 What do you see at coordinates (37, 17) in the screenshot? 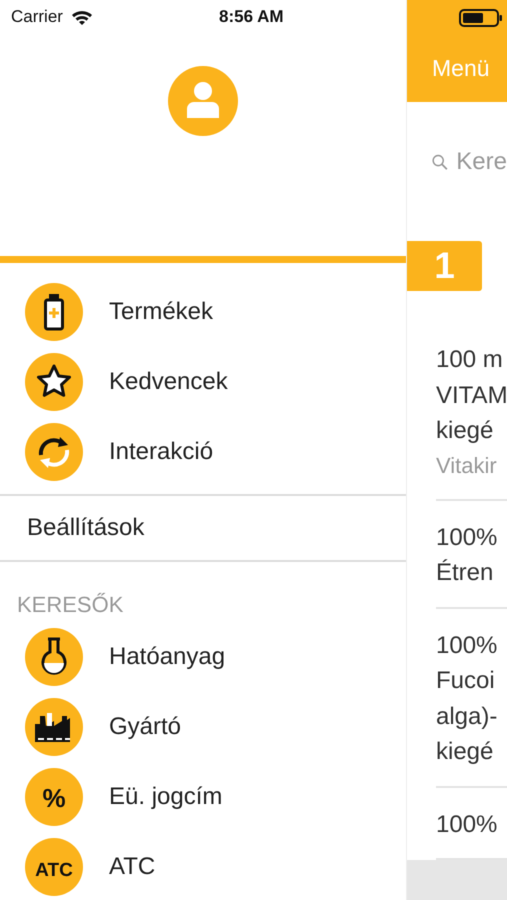
I see `carrier-label: Carrier` at bounding box center [37, 17].